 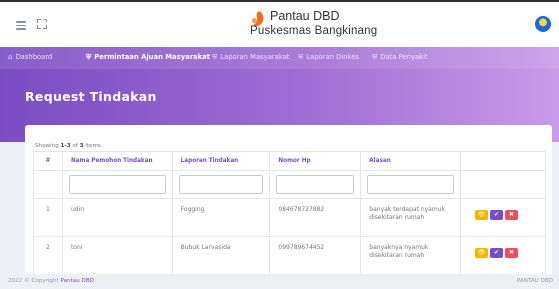 I want to click on col-header-number: #, so click(x=48, y=161).